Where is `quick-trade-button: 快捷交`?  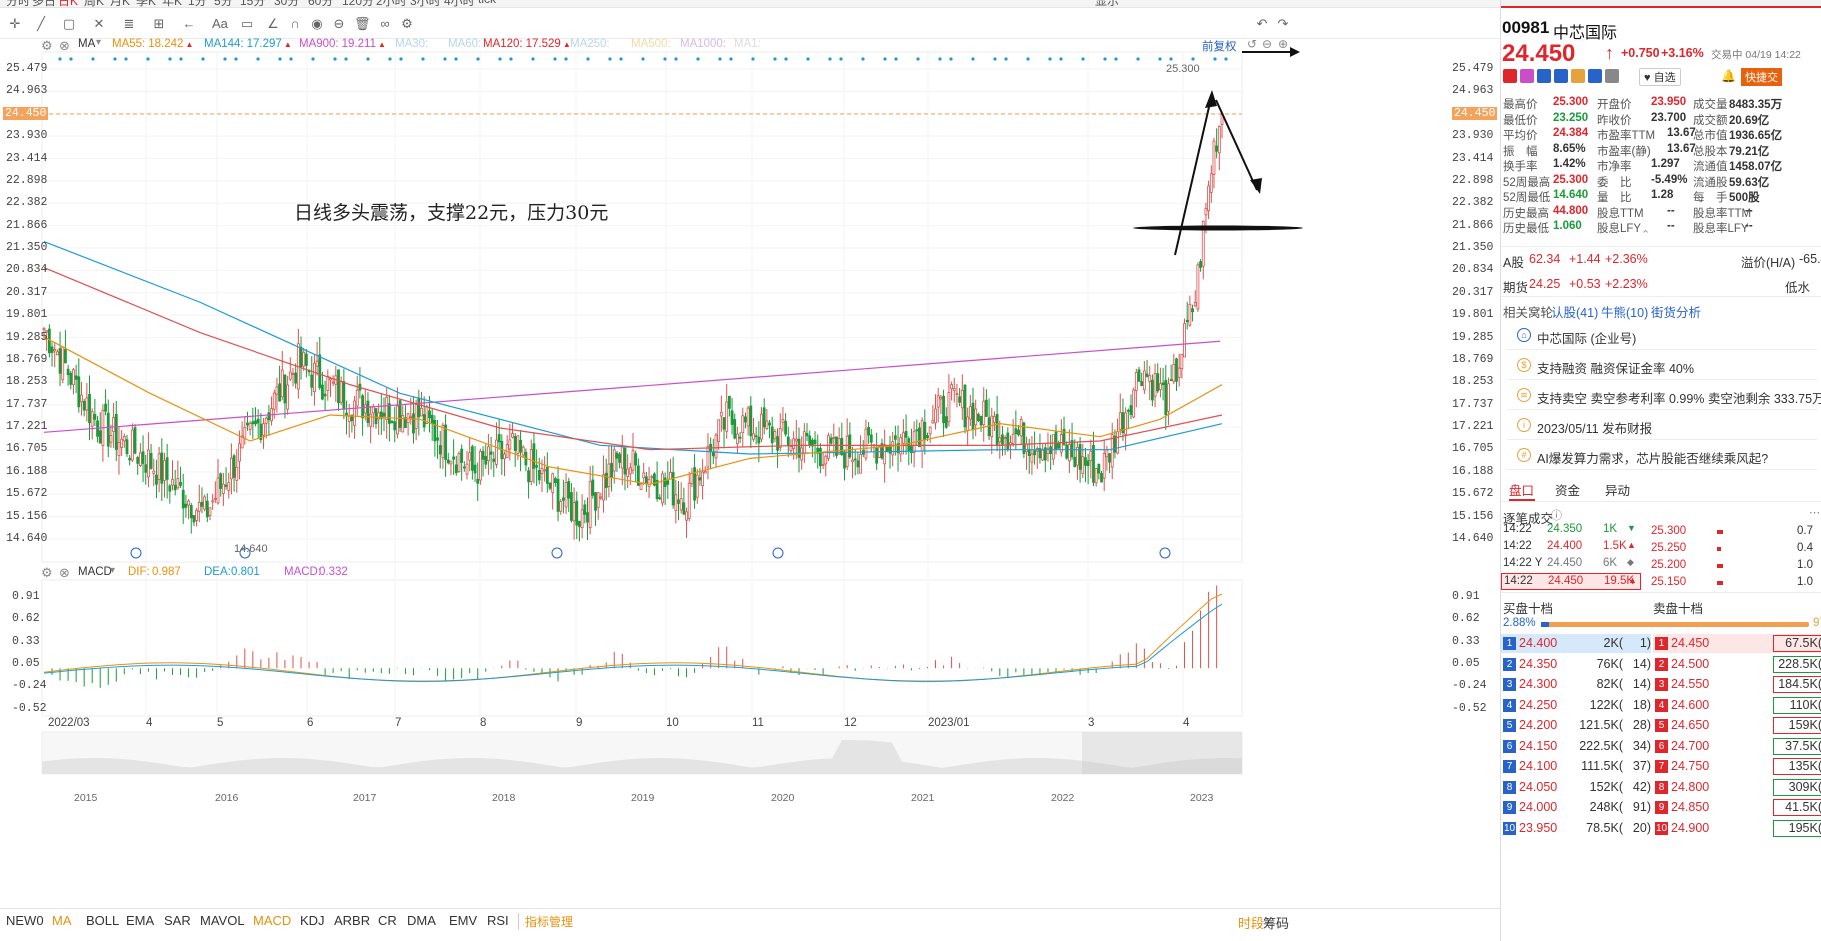
quick-trade-button: 快捷交 is located at coordinates (1761, 77).